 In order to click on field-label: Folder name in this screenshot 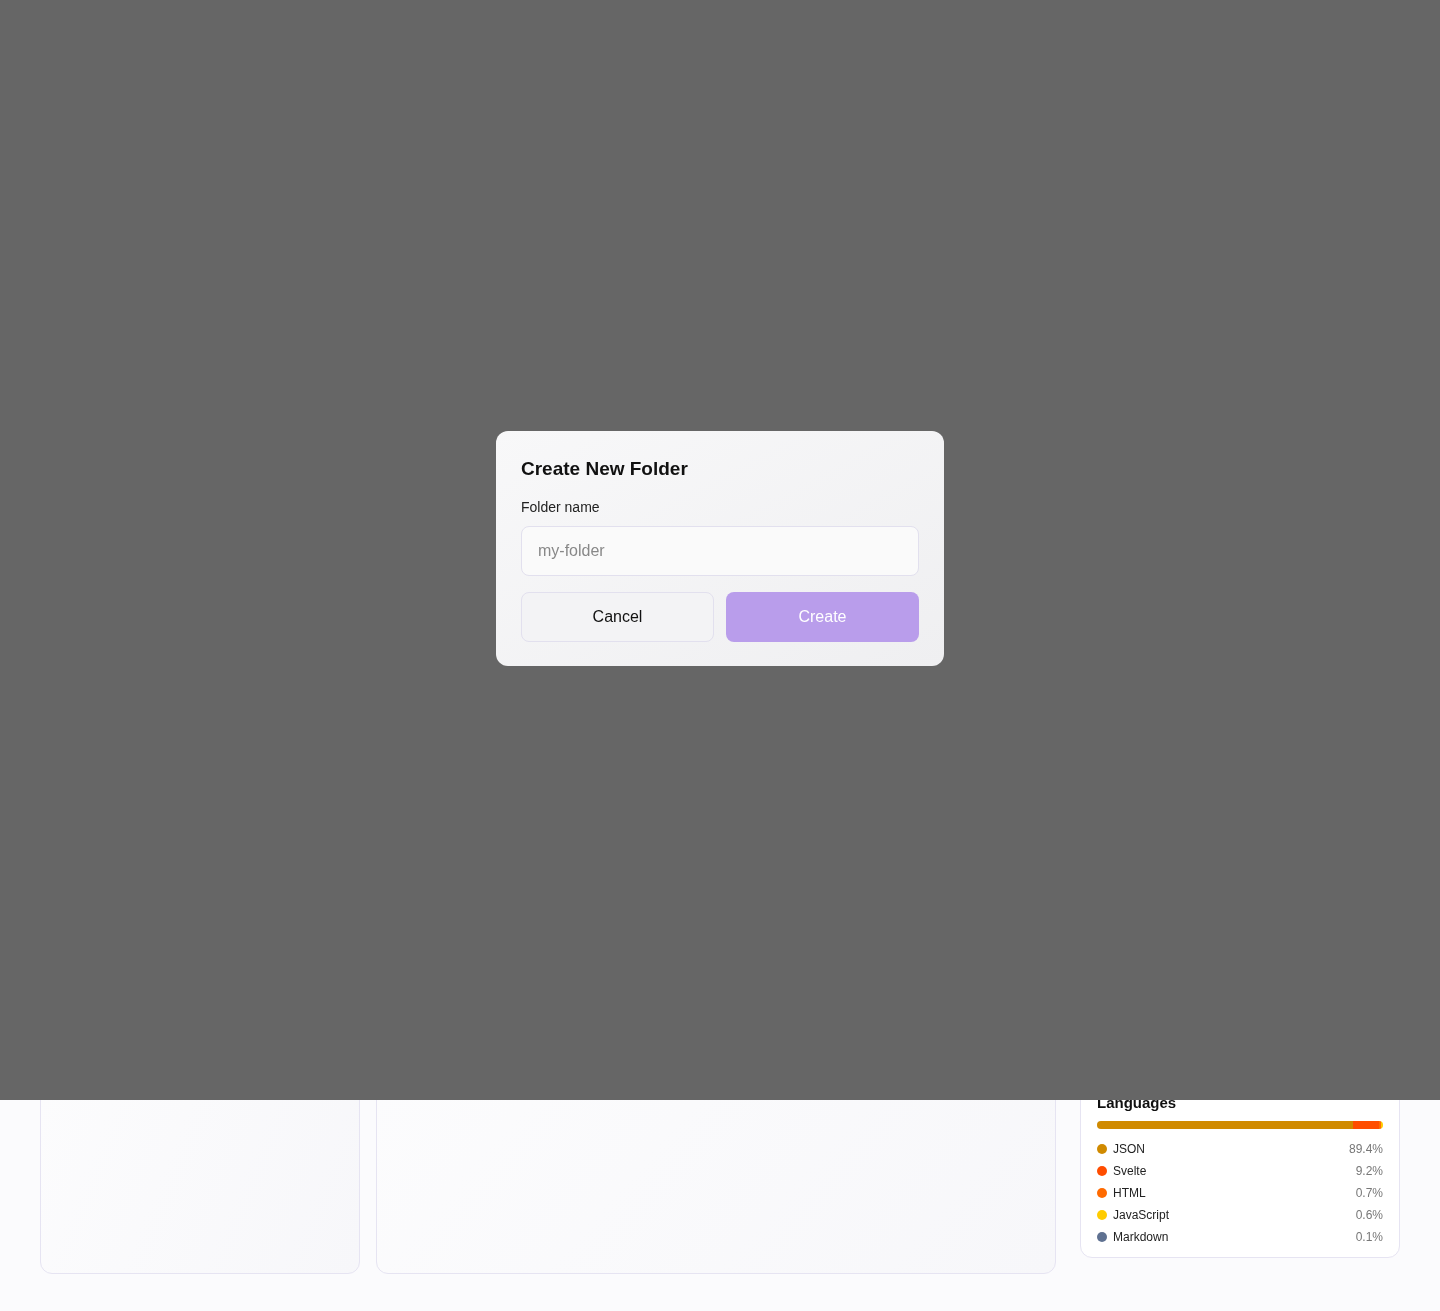, I will do `click(561, 507)`.